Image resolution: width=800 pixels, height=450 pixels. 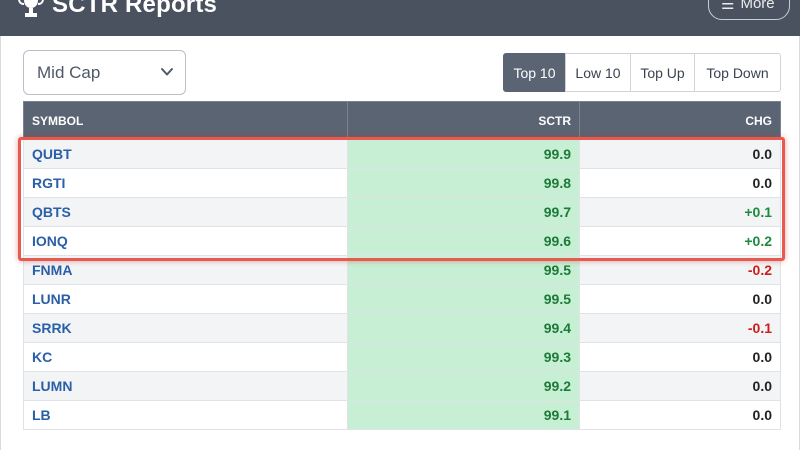 What do you see at coordinates (463, 241) in the screenshot?
I see `sctr-value: 99.6` at bounding box center [463, 241].